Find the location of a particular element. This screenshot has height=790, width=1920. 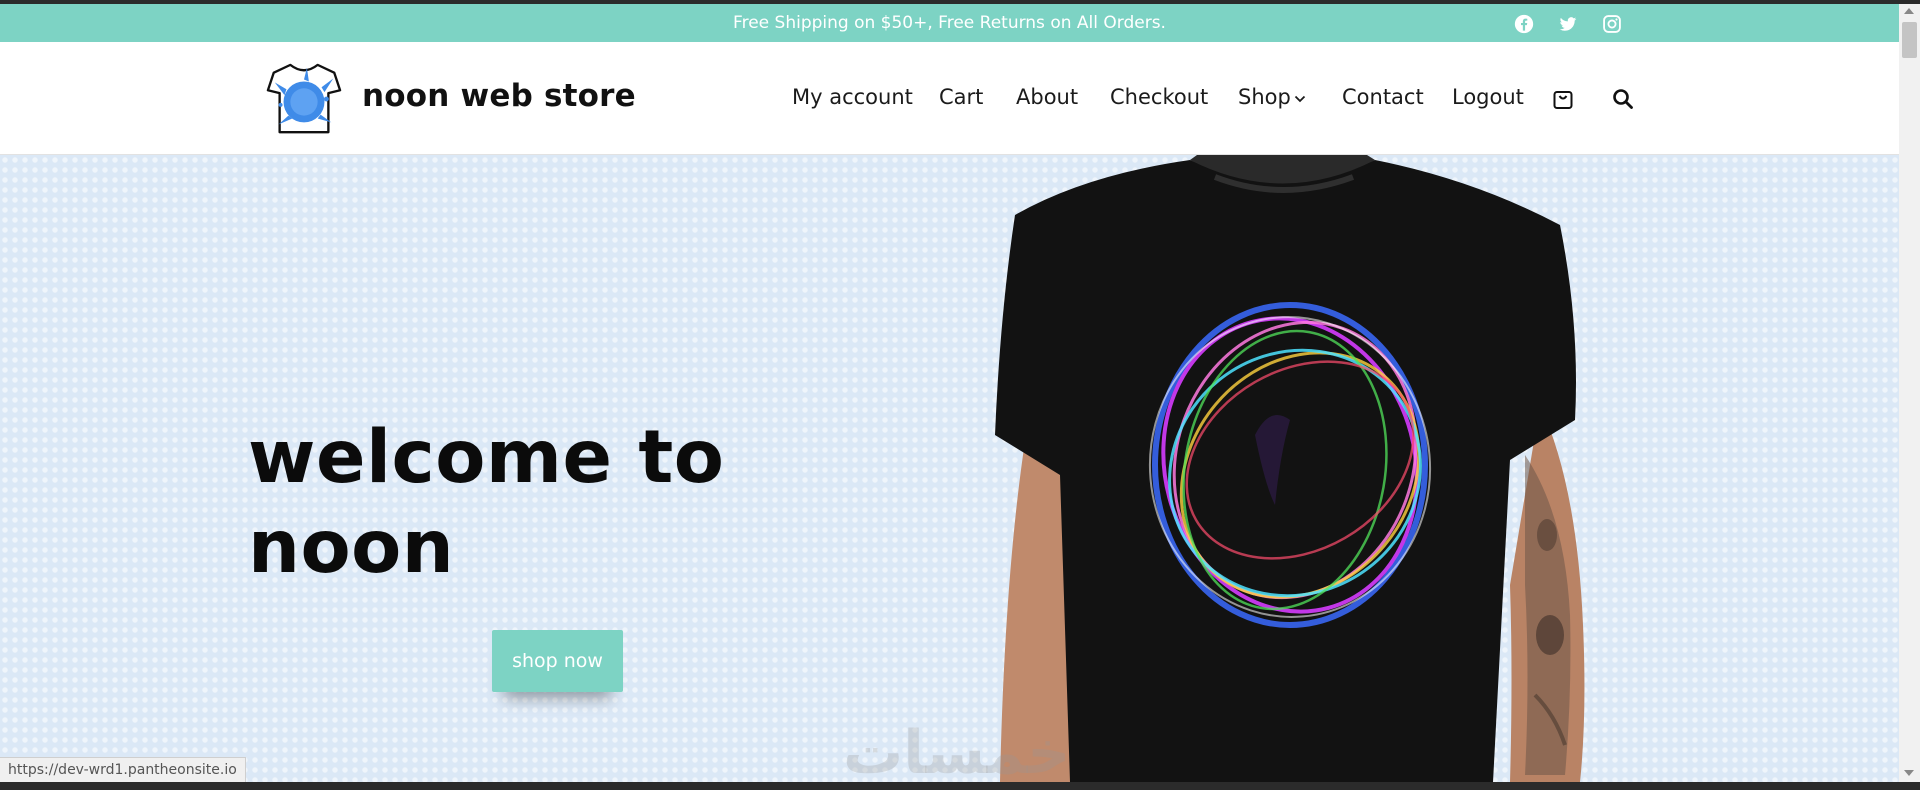

nav-shop: Shop is located at coordinates (1264, 97).